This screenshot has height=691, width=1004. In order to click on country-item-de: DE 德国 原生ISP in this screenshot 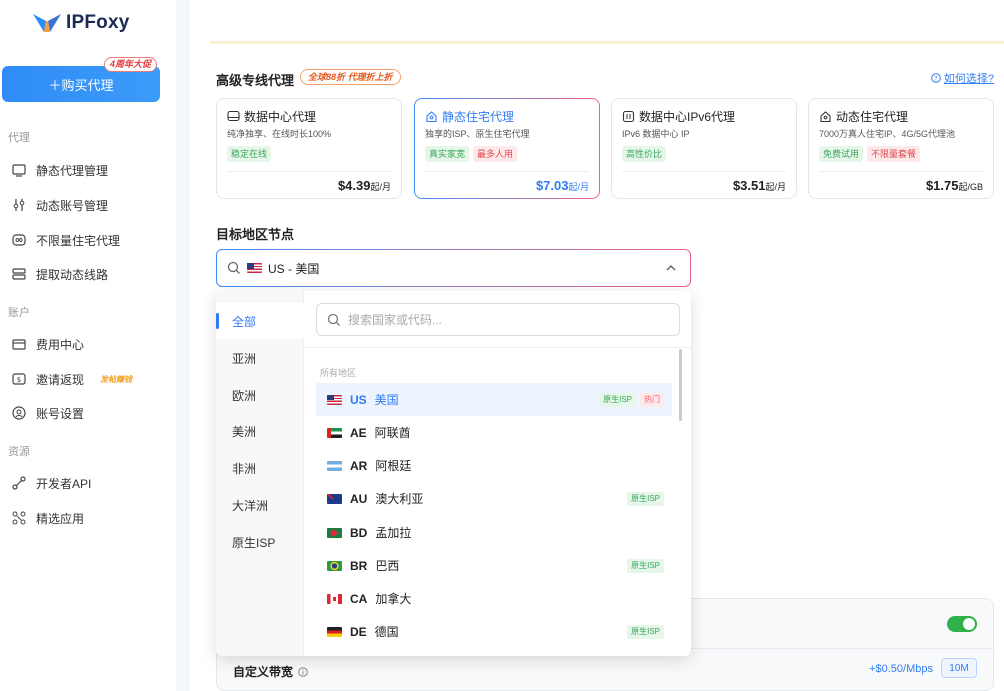, I will do `click(494, 631)`.